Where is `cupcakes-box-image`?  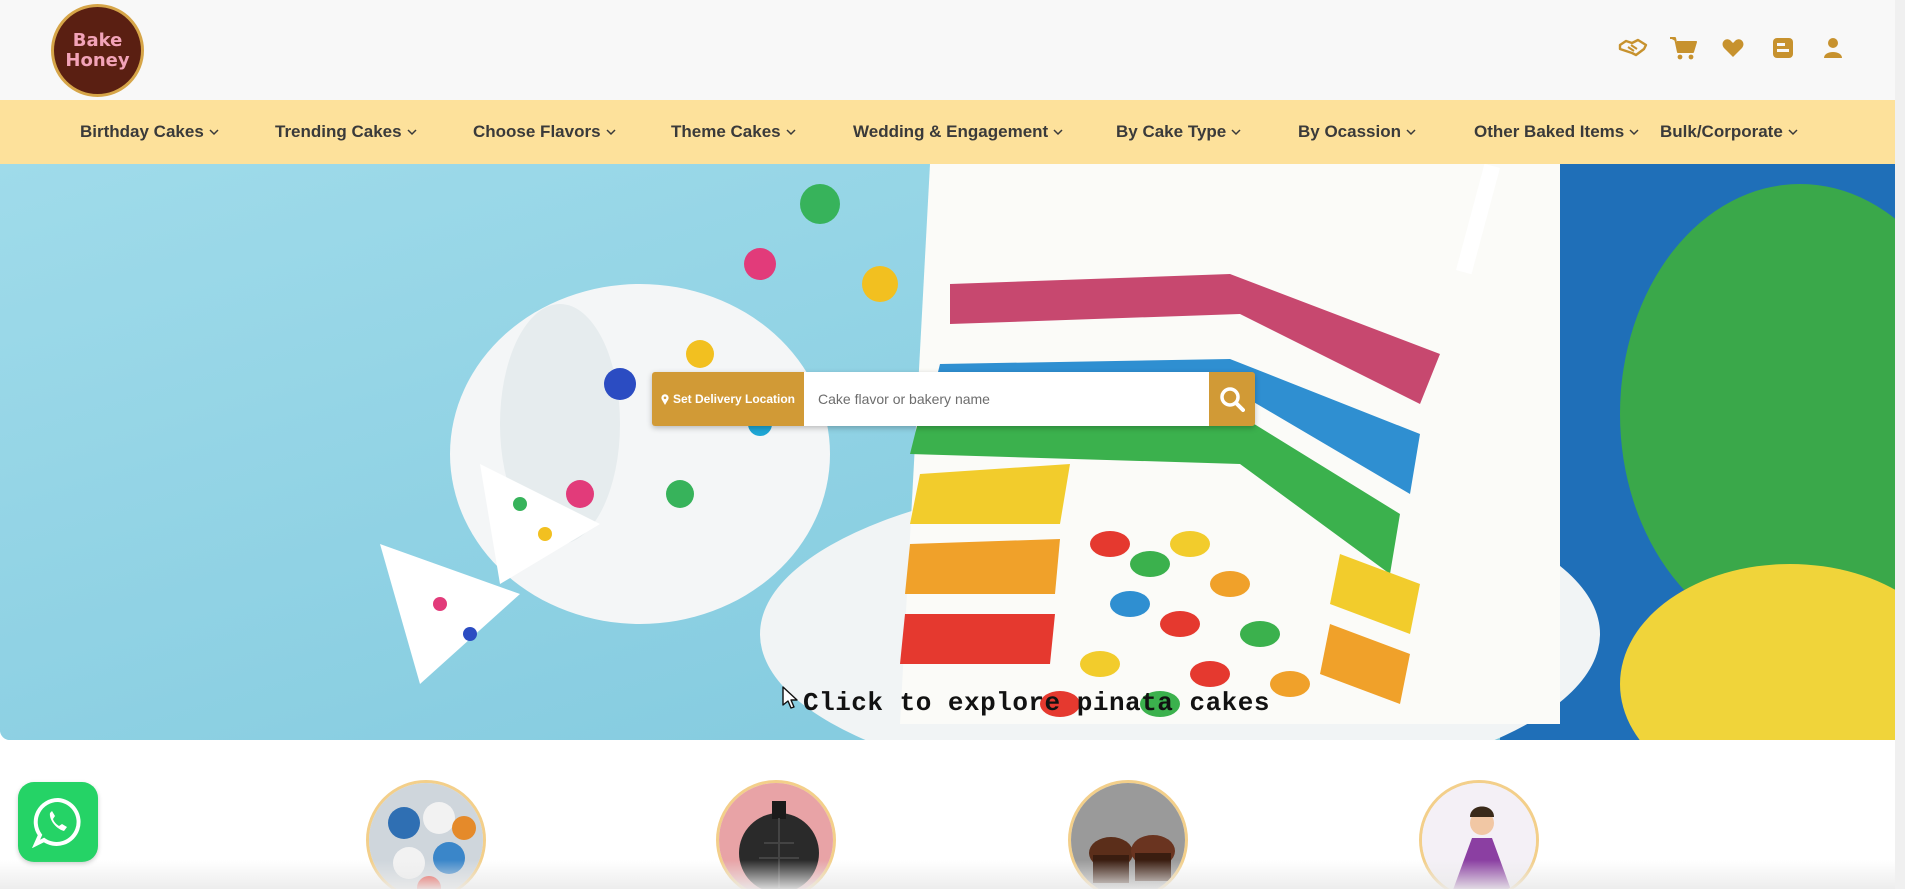 cupcakes-box-image is located at coordinates (426, 836).